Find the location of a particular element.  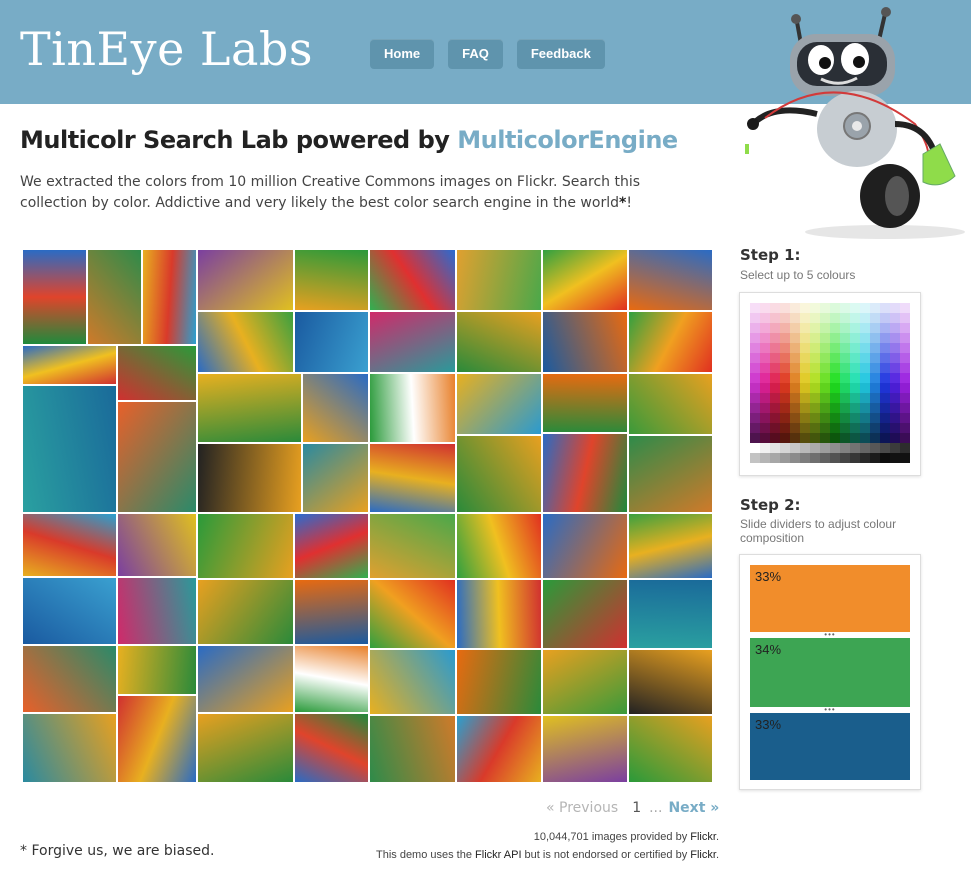

composition-bar: 33% is located at coordinates (830, 598).